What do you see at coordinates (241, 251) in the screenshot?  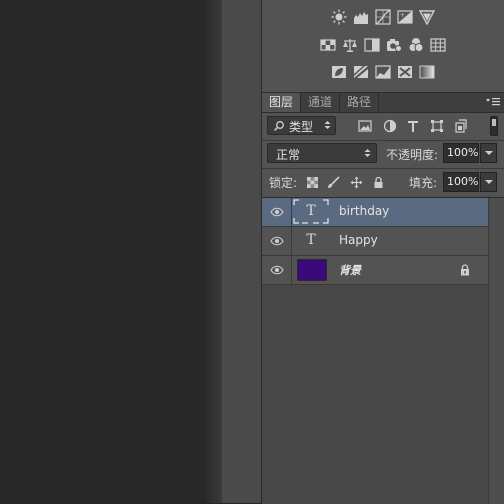 I see `collapsed-panel-dock` at bounding box center [241, 251].